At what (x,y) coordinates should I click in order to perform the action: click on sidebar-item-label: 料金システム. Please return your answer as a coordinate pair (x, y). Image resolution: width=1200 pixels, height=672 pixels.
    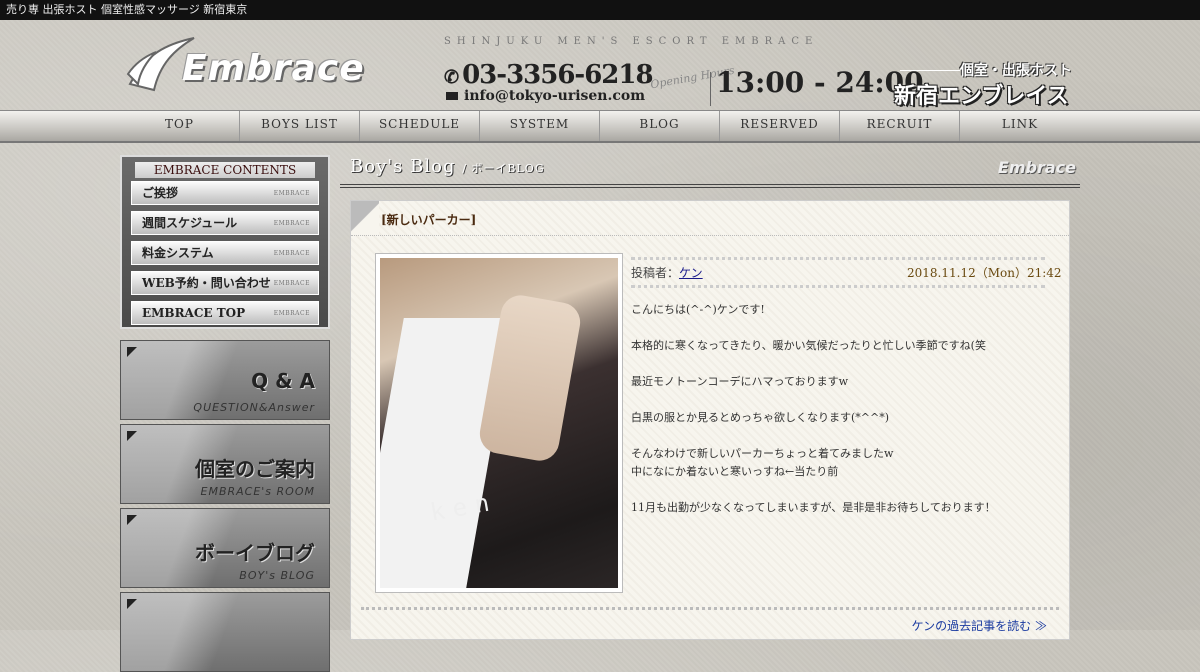
    Looking at the image, I should click on (178, 253).